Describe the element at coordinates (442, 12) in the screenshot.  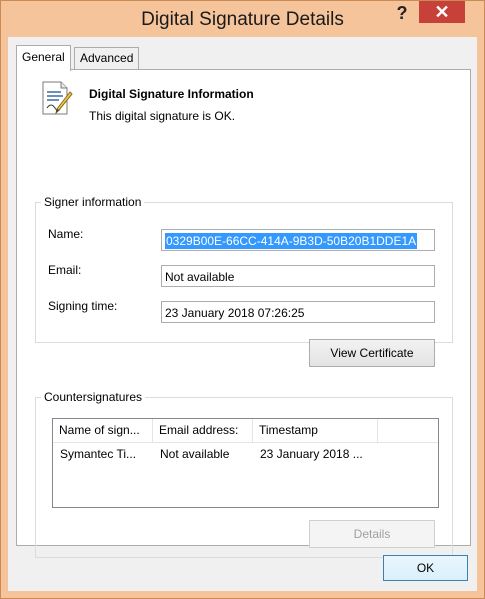
I see `close-button: ✕` at that location.